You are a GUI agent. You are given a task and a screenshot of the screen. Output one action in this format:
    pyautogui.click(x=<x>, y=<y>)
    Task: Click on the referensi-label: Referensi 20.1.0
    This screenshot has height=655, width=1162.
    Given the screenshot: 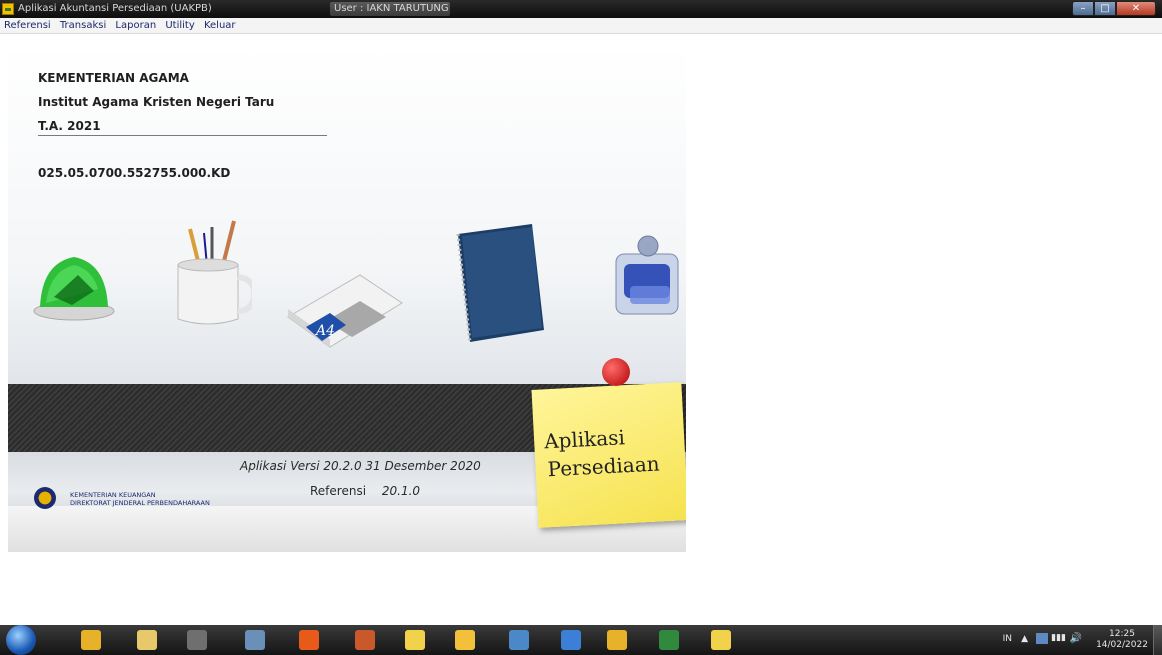 What is the action you would take?
    pyautogui.click(x=365, y=491)
    